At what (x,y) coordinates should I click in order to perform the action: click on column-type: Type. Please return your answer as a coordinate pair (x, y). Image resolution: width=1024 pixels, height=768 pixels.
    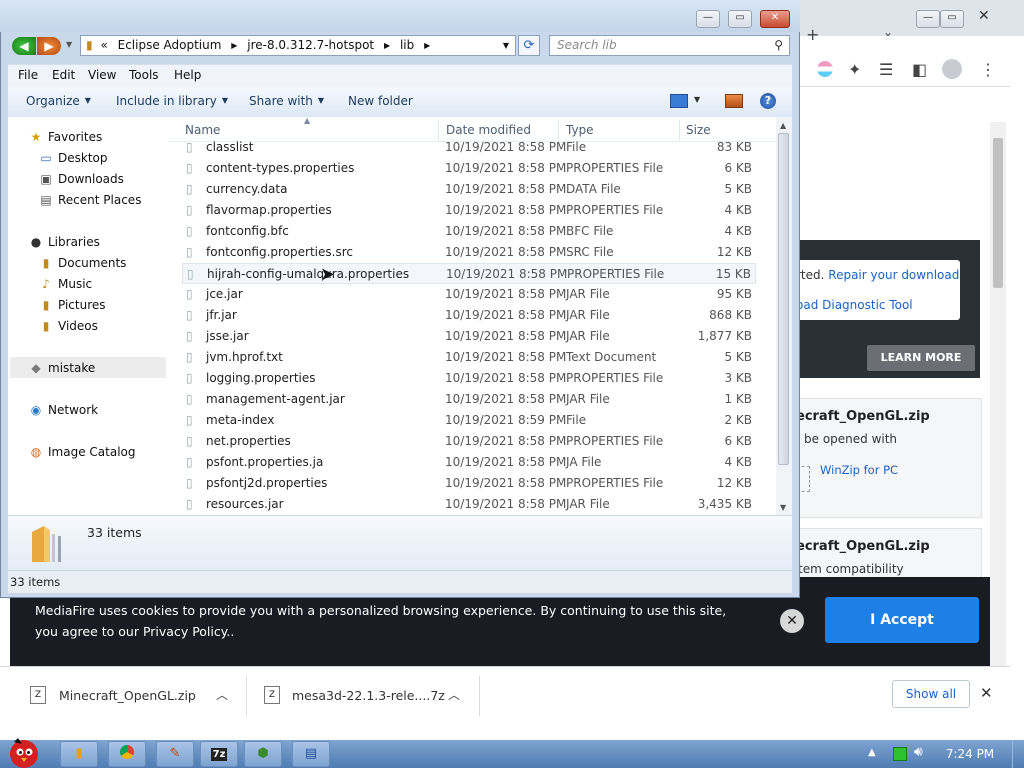
    Looking at the image, I should click on (580, 130).